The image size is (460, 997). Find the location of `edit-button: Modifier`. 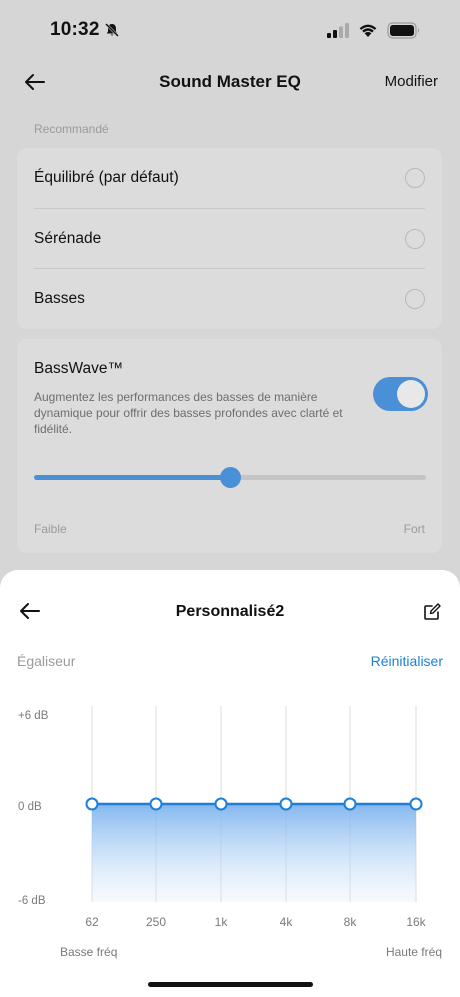

edit-button: Modifier is located at coordinates (411, 81).